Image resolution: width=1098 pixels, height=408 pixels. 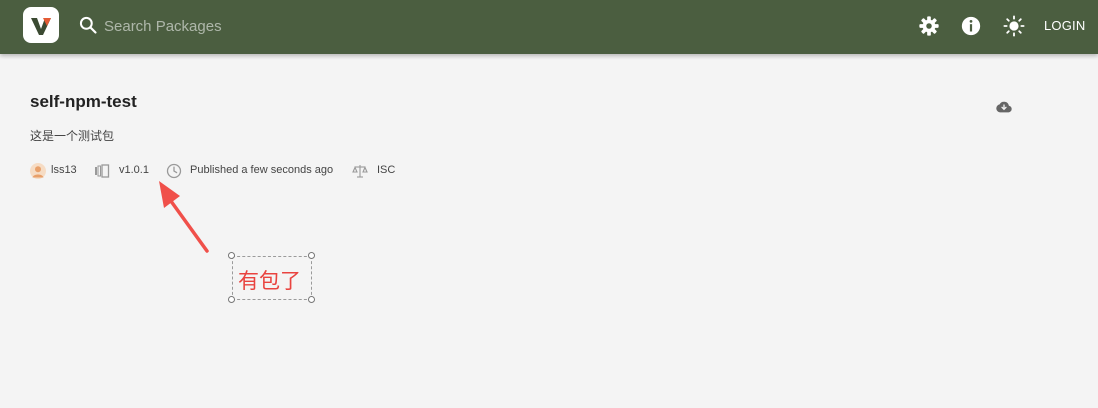 What do you see at coordinates (269, 281) in the screenshot?
I see `annotation-text: 有包了` at bounding box center [269, 281].